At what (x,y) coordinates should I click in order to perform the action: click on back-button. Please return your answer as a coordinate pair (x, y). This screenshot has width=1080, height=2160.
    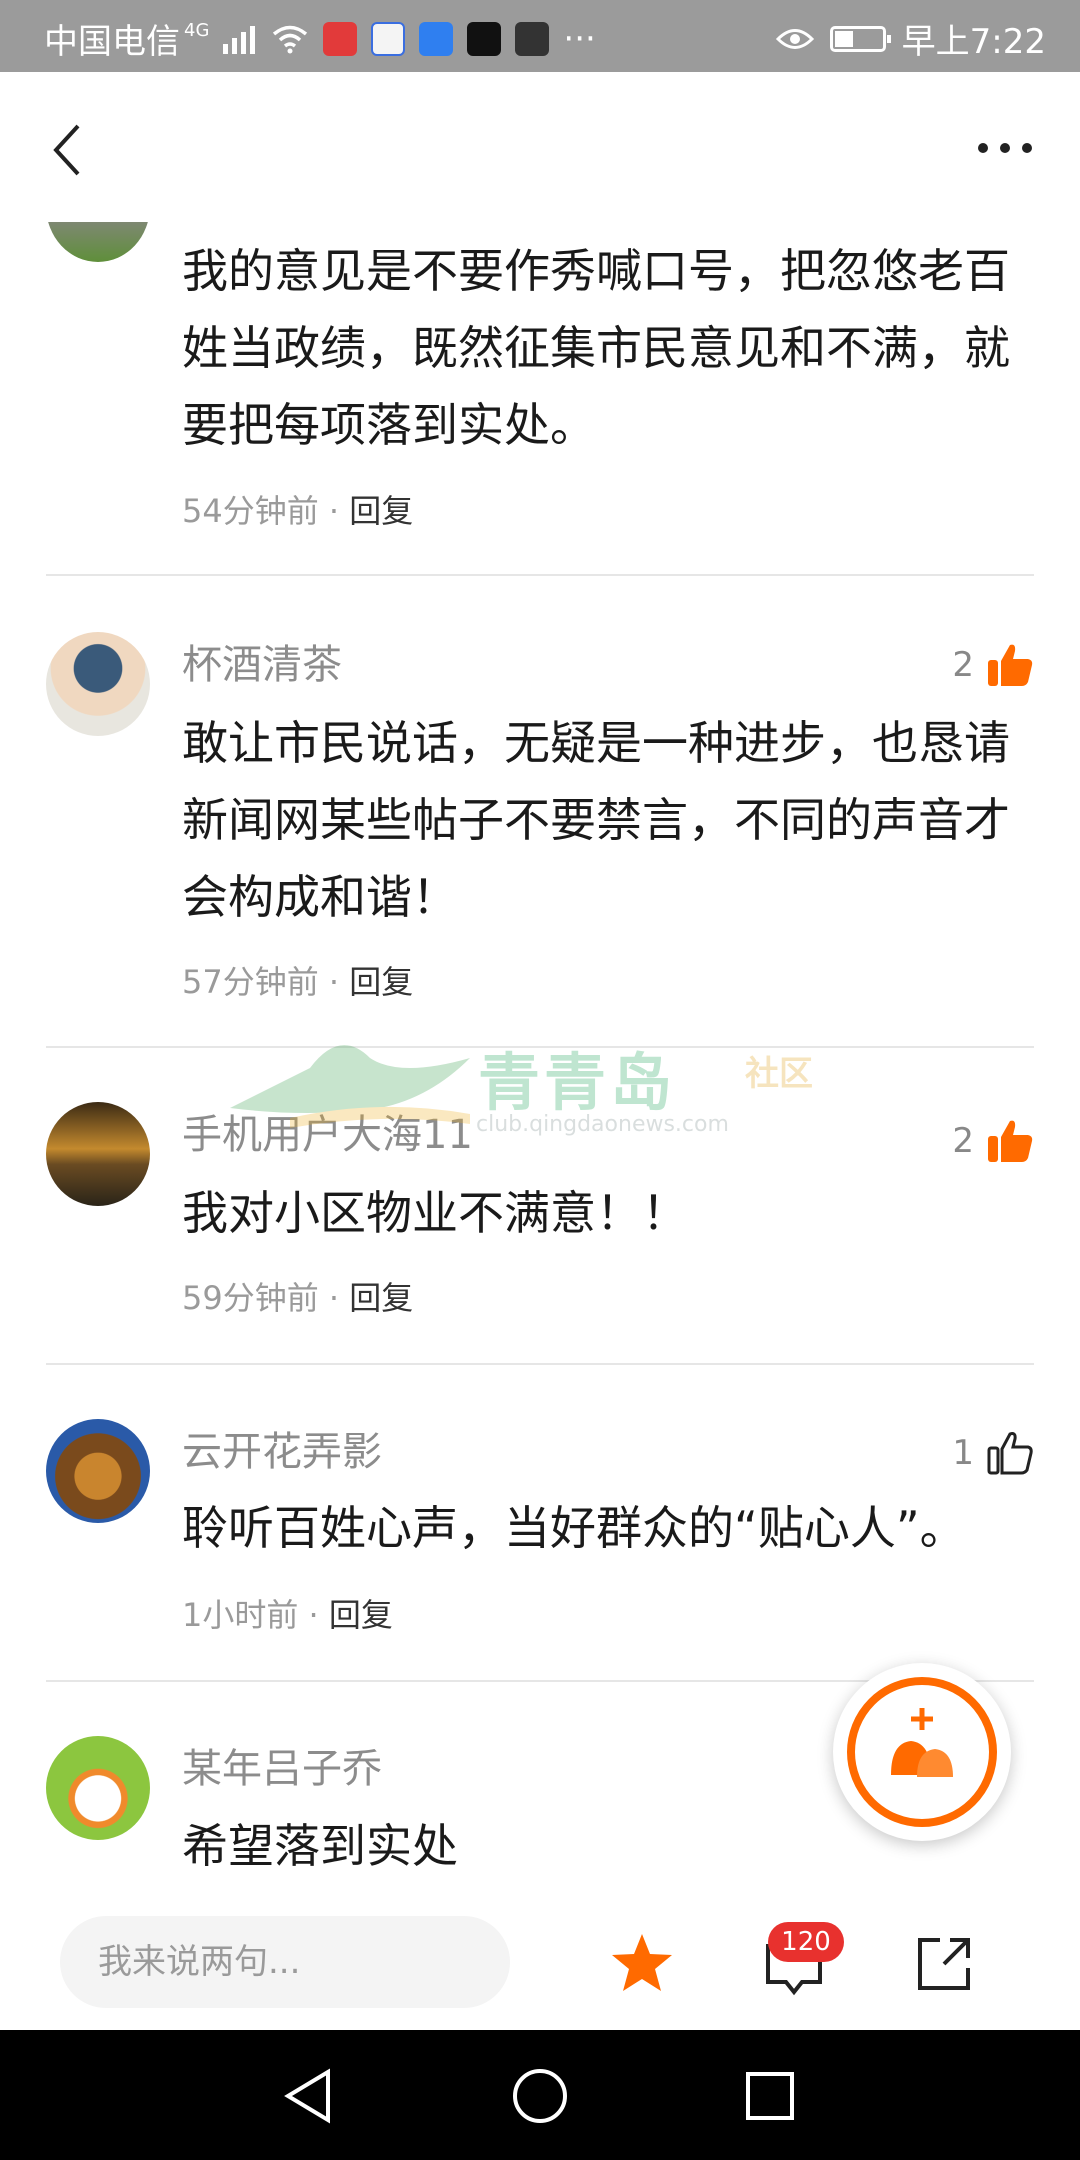
    Looking at the image, I should click on (72, 150).